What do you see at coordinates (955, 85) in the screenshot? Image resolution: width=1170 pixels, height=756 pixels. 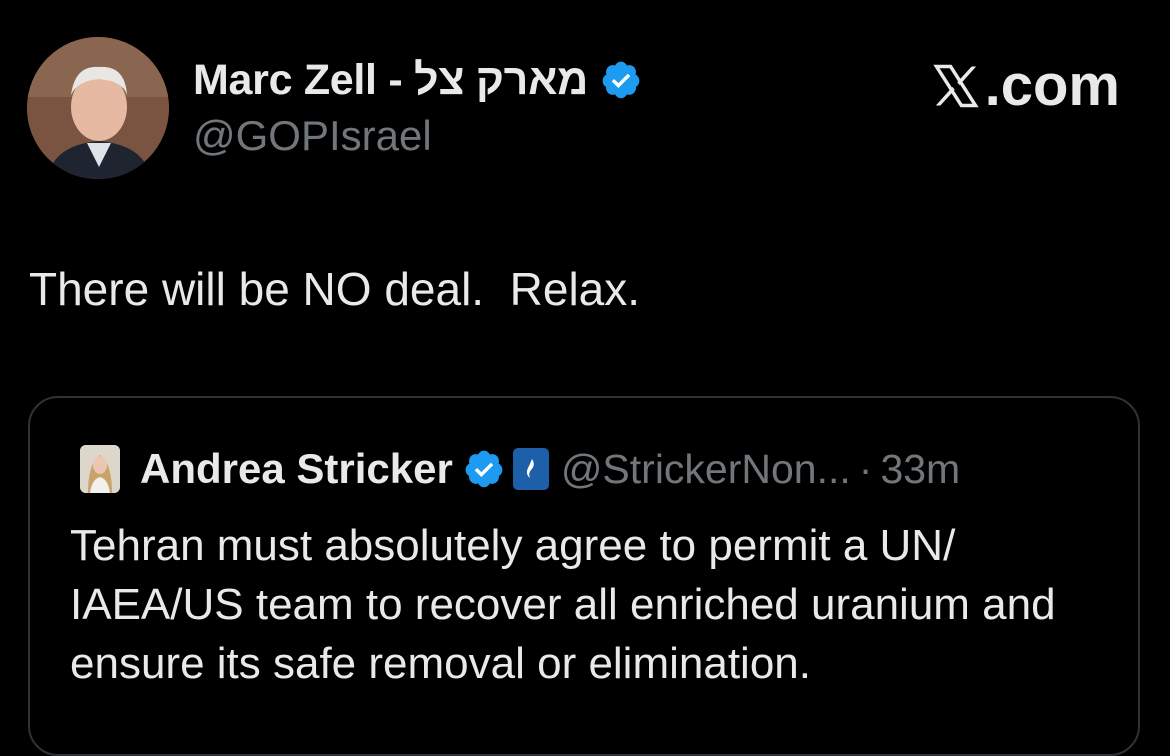 I see `x-logo-icon` at bounding box center [955, 85].